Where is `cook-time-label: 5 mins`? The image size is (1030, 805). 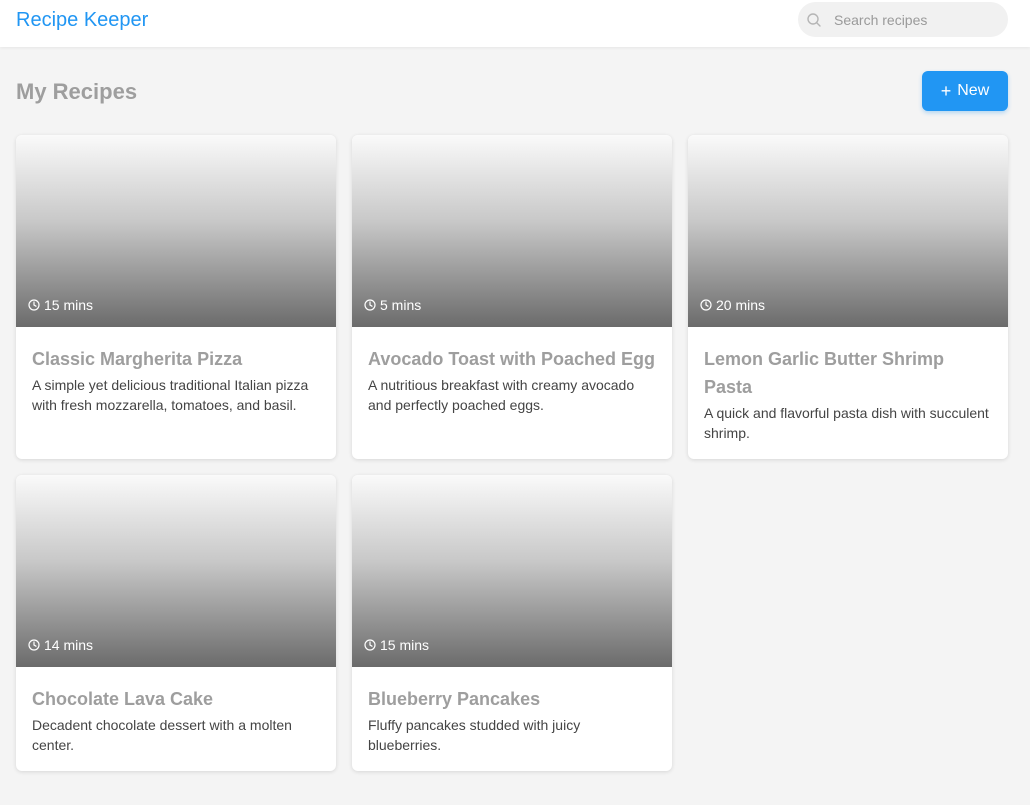
cook-time-label: 5 mins is located at coordinates (401, 305).